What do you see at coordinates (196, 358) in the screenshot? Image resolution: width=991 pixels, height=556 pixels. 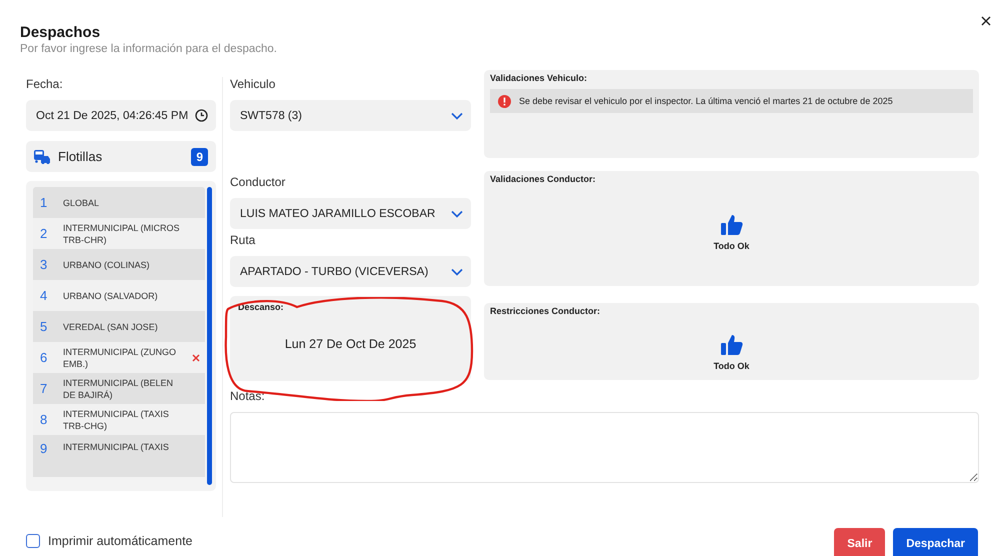 I see `remove-icon` at bounding box center [196, 358].